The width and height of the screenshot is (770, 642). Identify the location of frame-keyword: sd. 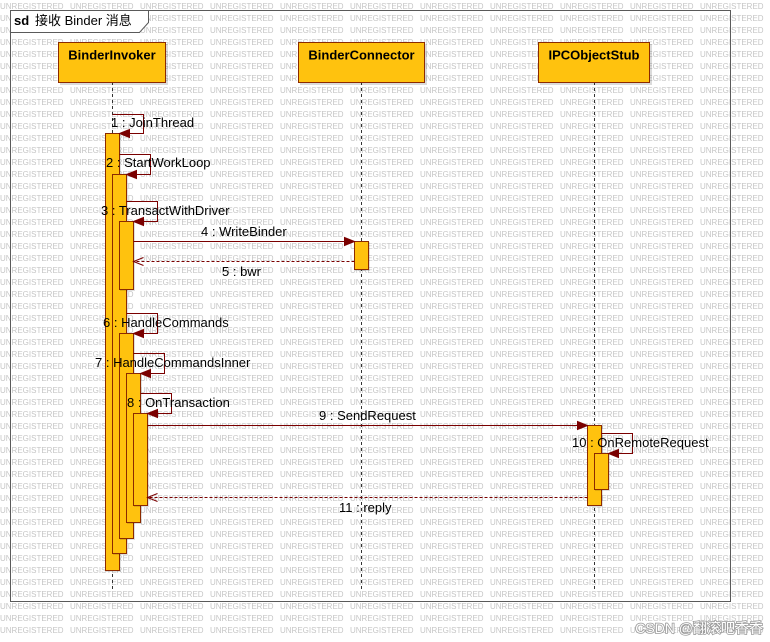
(21, 20).